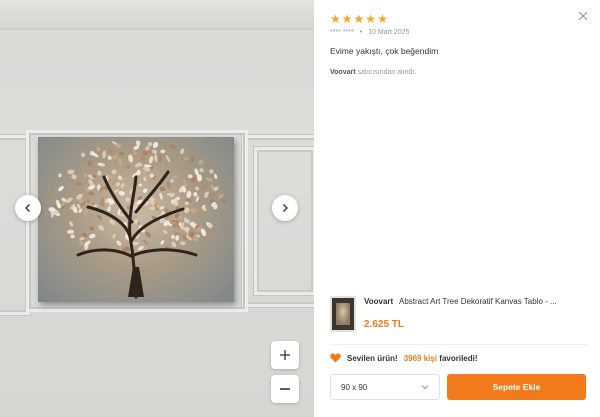 The width and height of the screenshot is (600, 417). Describe the element at coordinates (335, 358) in the screenshot. I see `heart-icon` at that location.